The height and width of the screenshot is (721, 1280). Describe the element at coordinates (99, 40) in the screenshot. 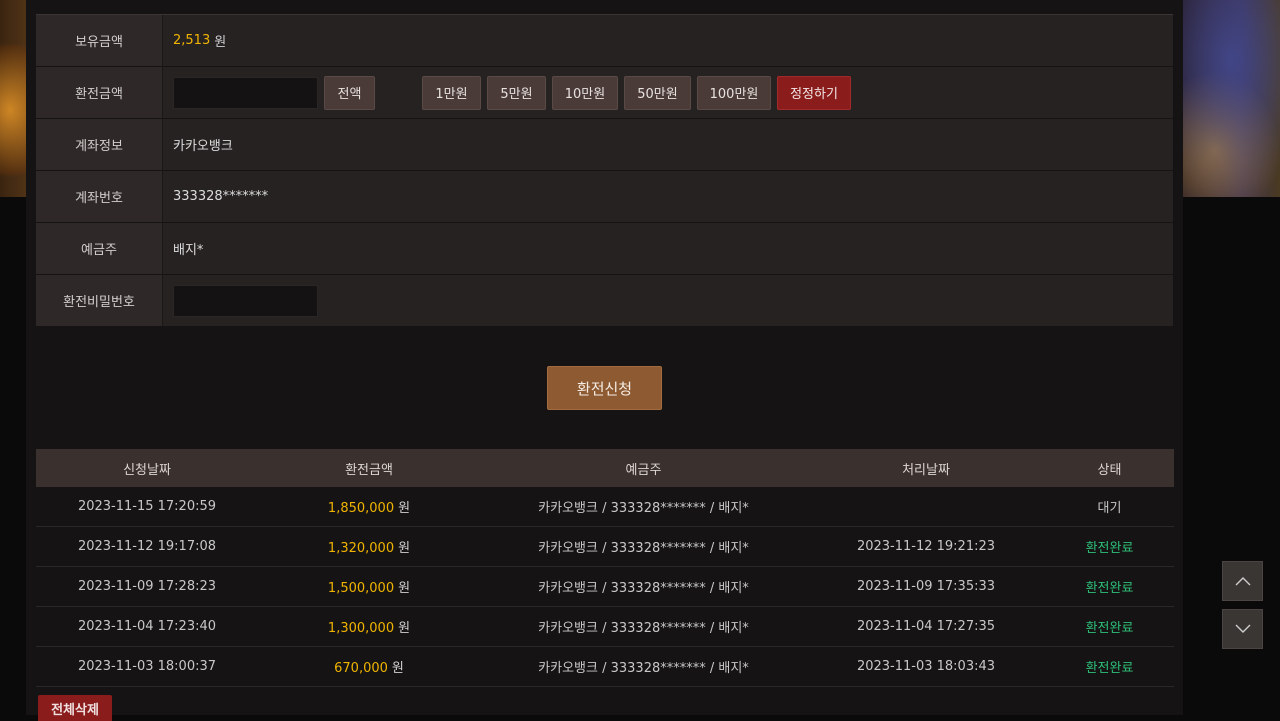

I see `balance-label: 보유금액` at that location.